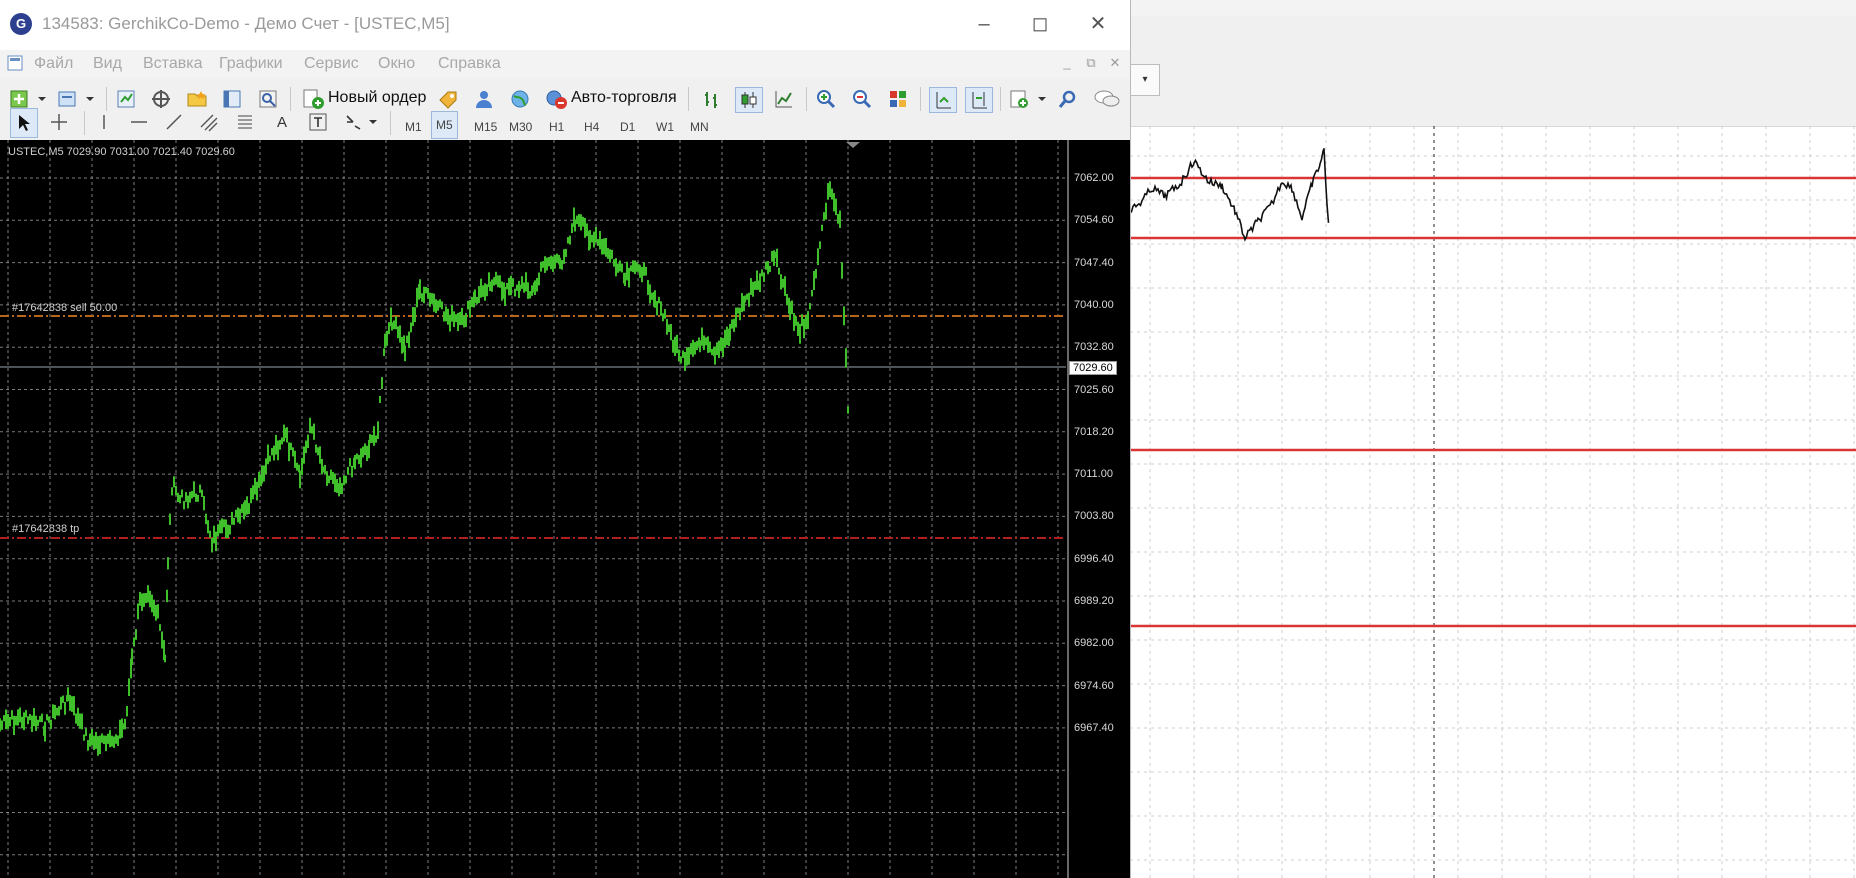 The image size is (1856, 878). What do you see at coordinates (1040, 24) in the screenshot?
I see `maximize-button: ◻` at bounding box center [1040, 24].